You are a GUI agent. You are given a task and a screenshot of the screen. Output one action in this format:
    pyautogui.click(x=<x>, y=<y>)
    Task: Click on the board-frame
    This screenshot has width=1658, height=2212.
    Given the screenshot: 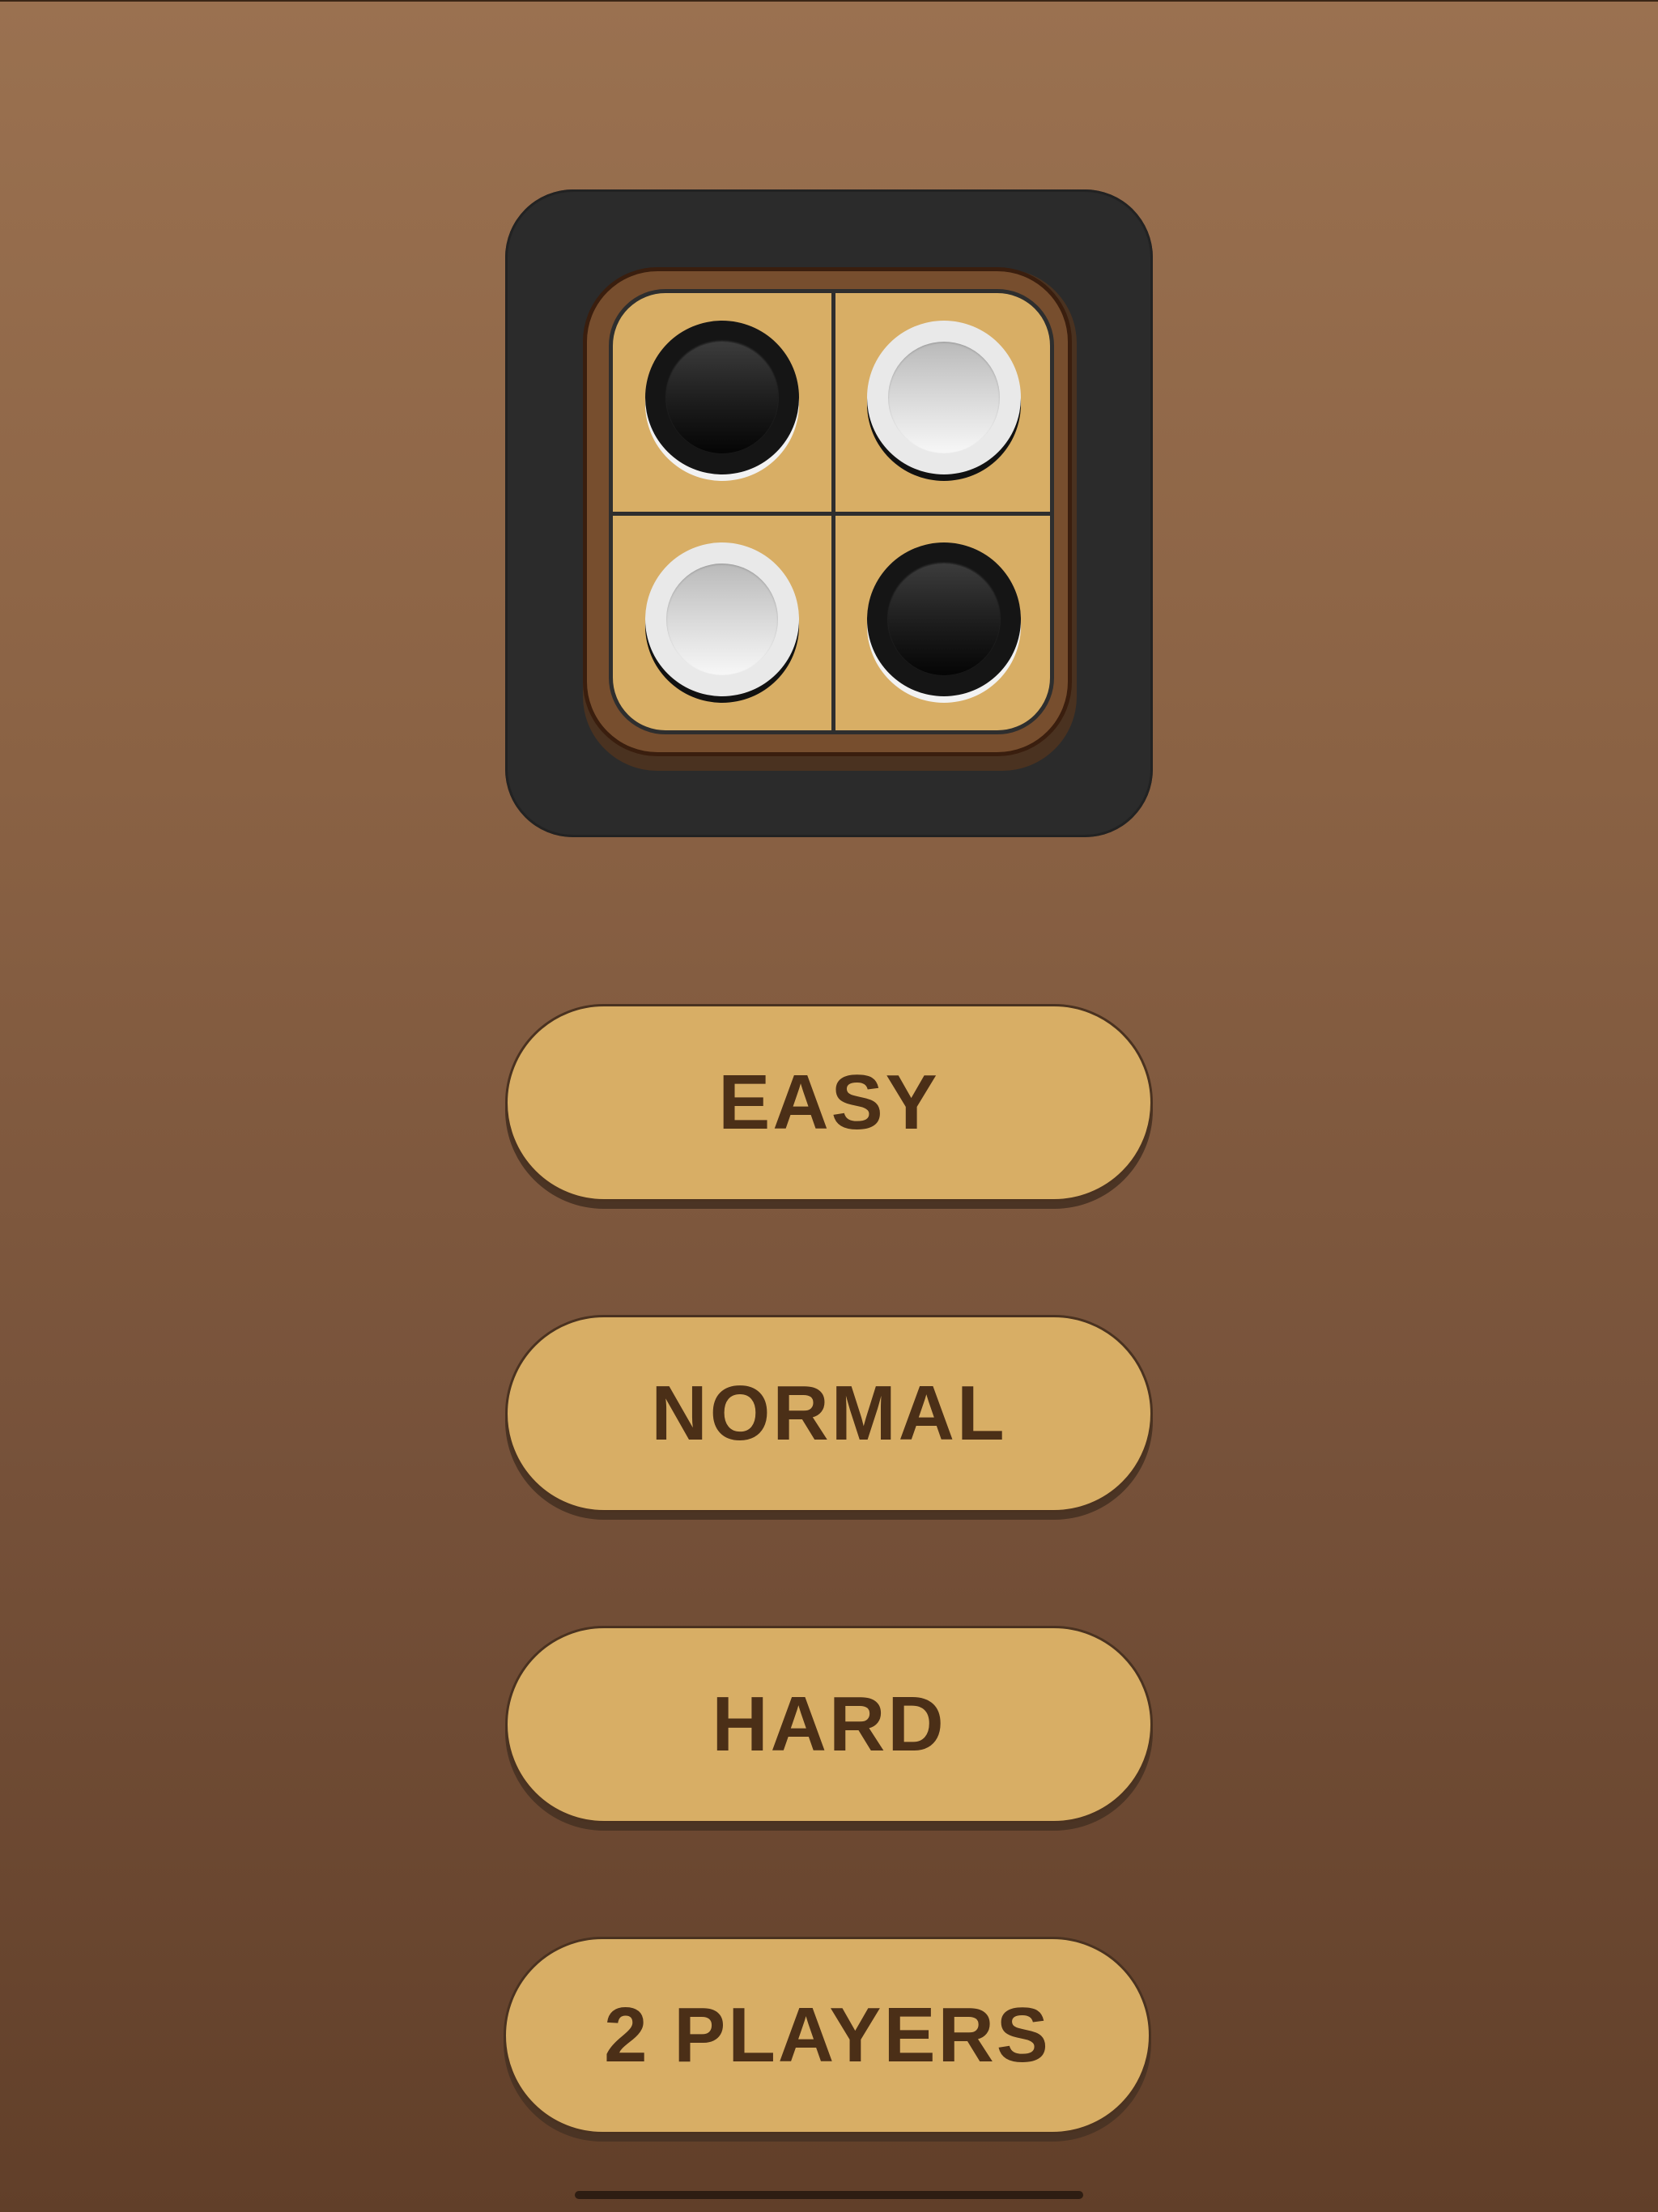 What is the action you would take?
    pyautogui.click(x=827, y=512)
    